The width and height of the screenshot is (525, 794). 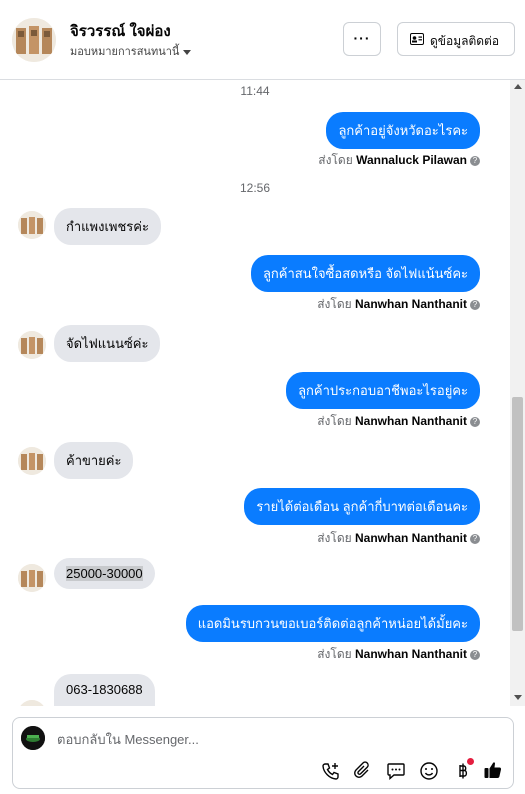 What do you see at coordinates (383, 390) in the screenshot?
I see `outgoing-message: ลูกค้าประกอบอาชีพอะไรอยู่คะ` at bounding box center [383, 390].